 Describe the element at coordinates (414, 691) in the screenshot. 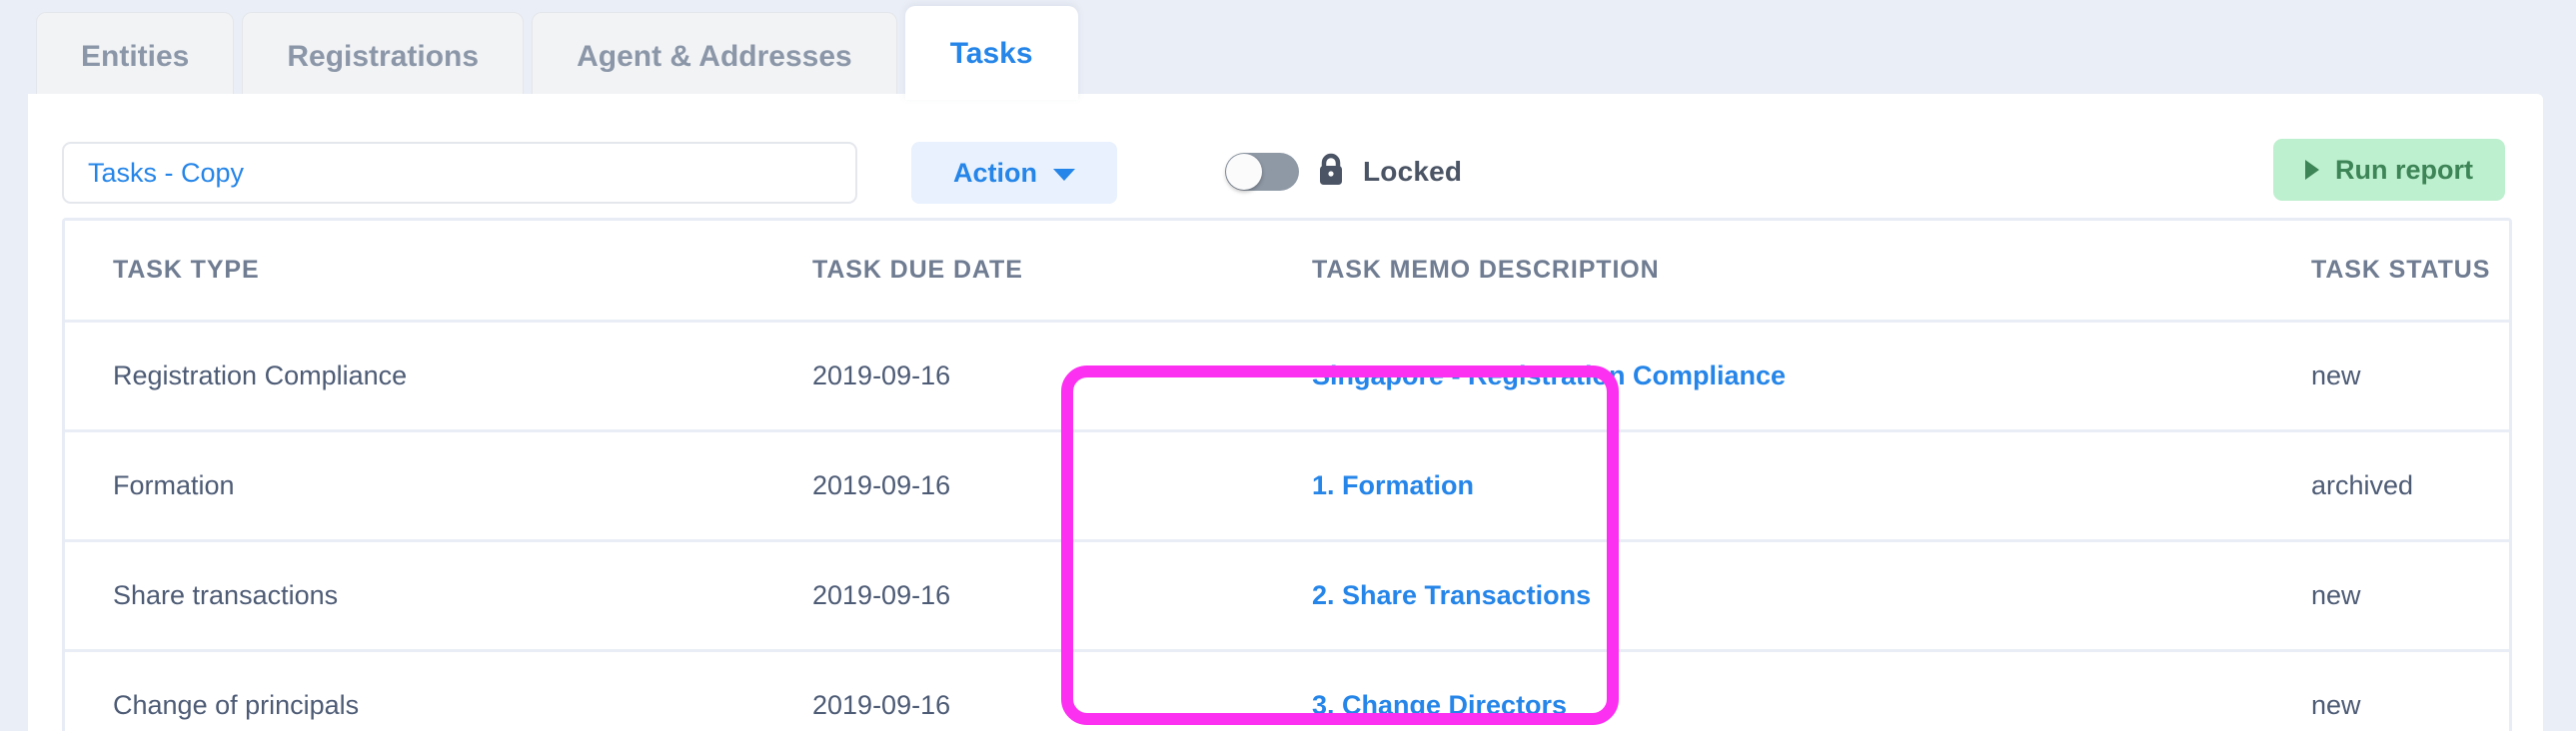

I see `cell-task-type: Change of principals` at that location.